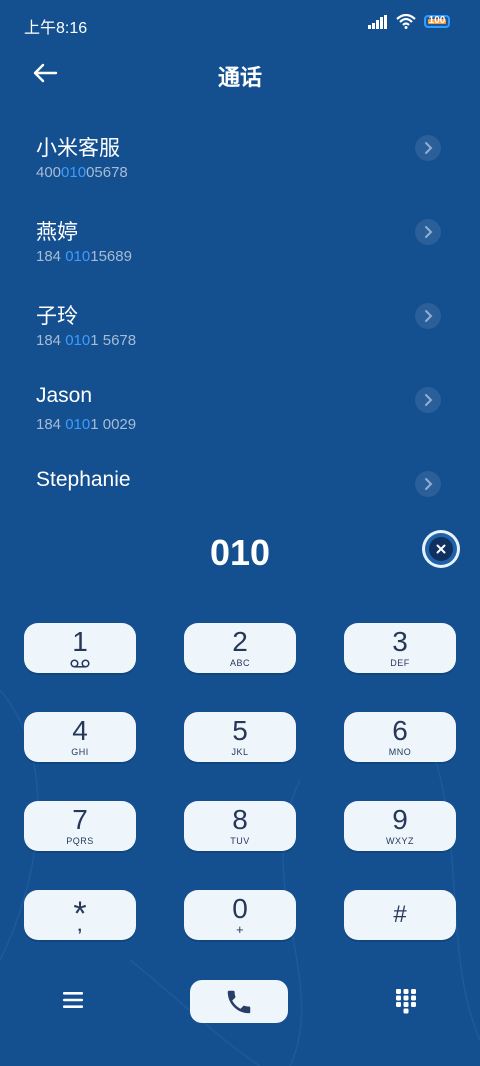 The height and width of the screenshot is (1066, 480). I want to click on contact-number: 184 01015689, so click(84, 256).